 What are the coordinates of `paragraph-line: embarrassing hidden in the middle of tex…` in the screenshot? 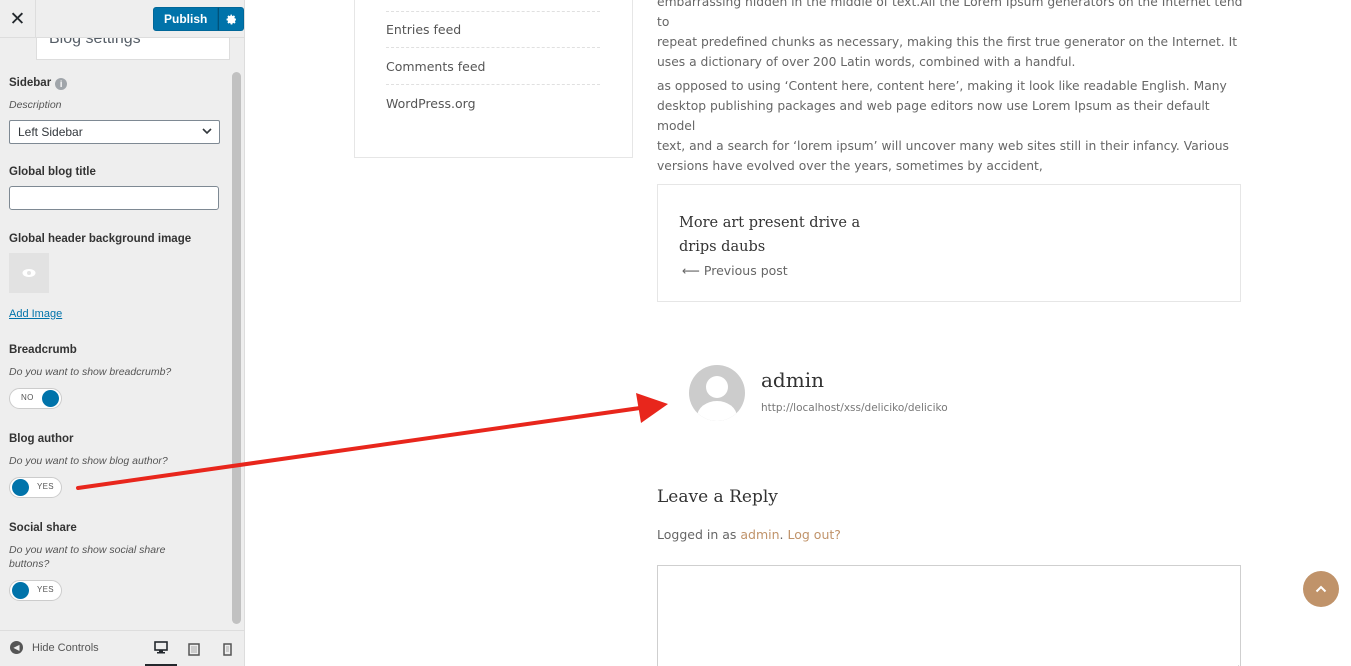 It's located at (950, 14).